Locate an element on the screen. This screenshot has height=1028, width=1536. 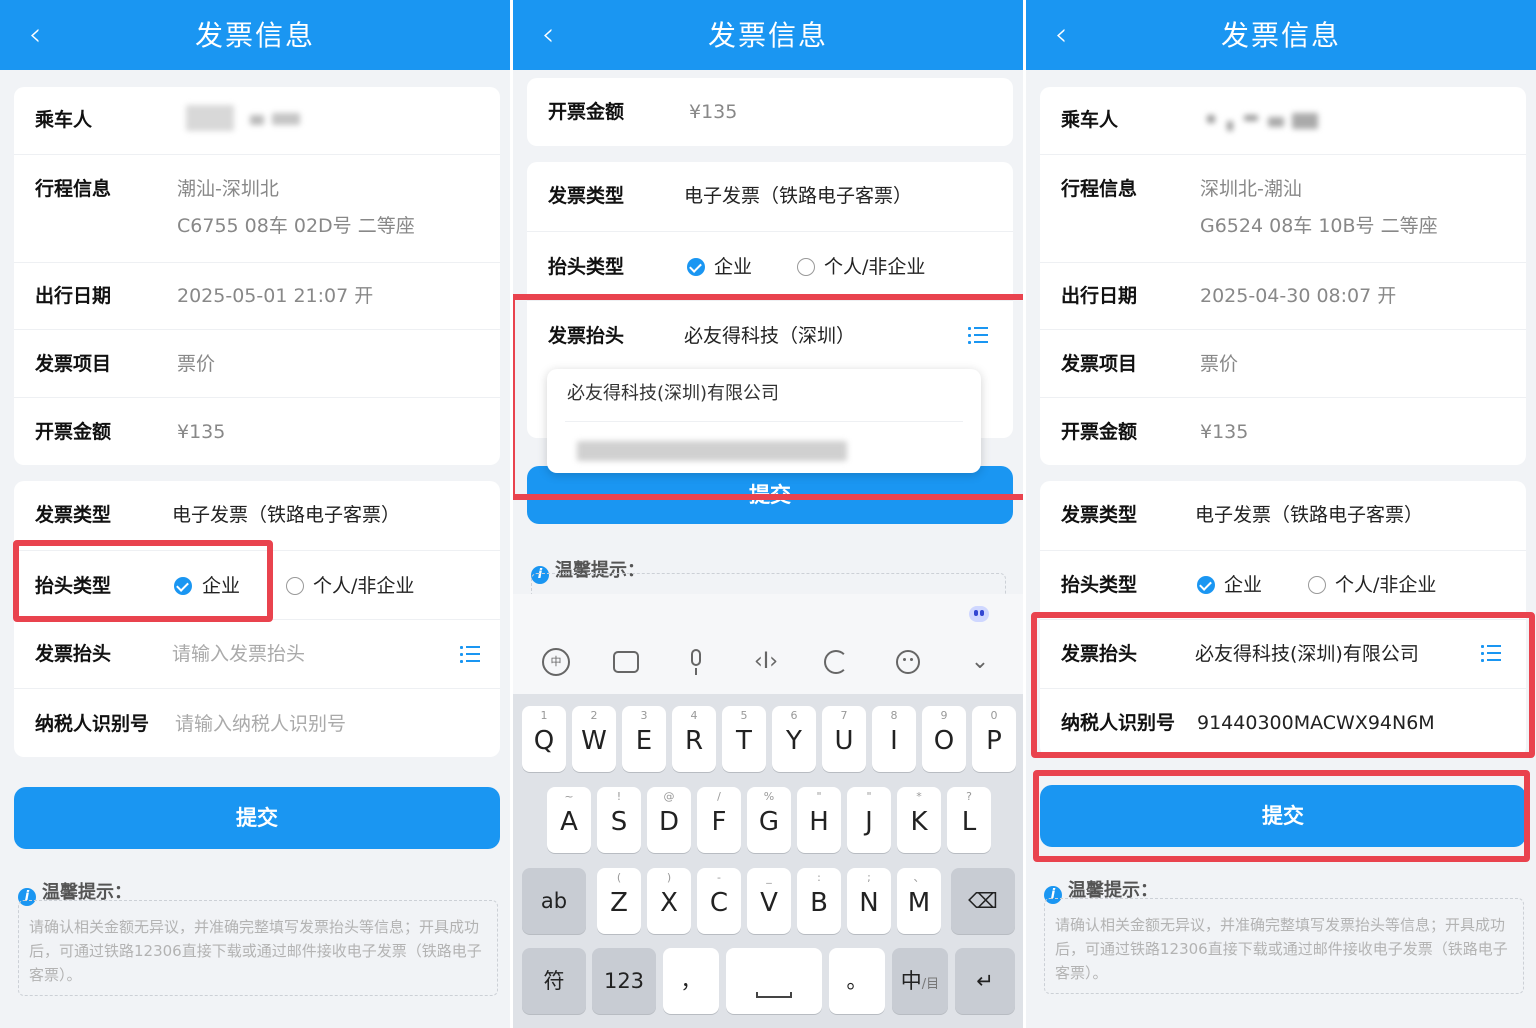
highlight-box-submit is located at coordinates (1281, 816).